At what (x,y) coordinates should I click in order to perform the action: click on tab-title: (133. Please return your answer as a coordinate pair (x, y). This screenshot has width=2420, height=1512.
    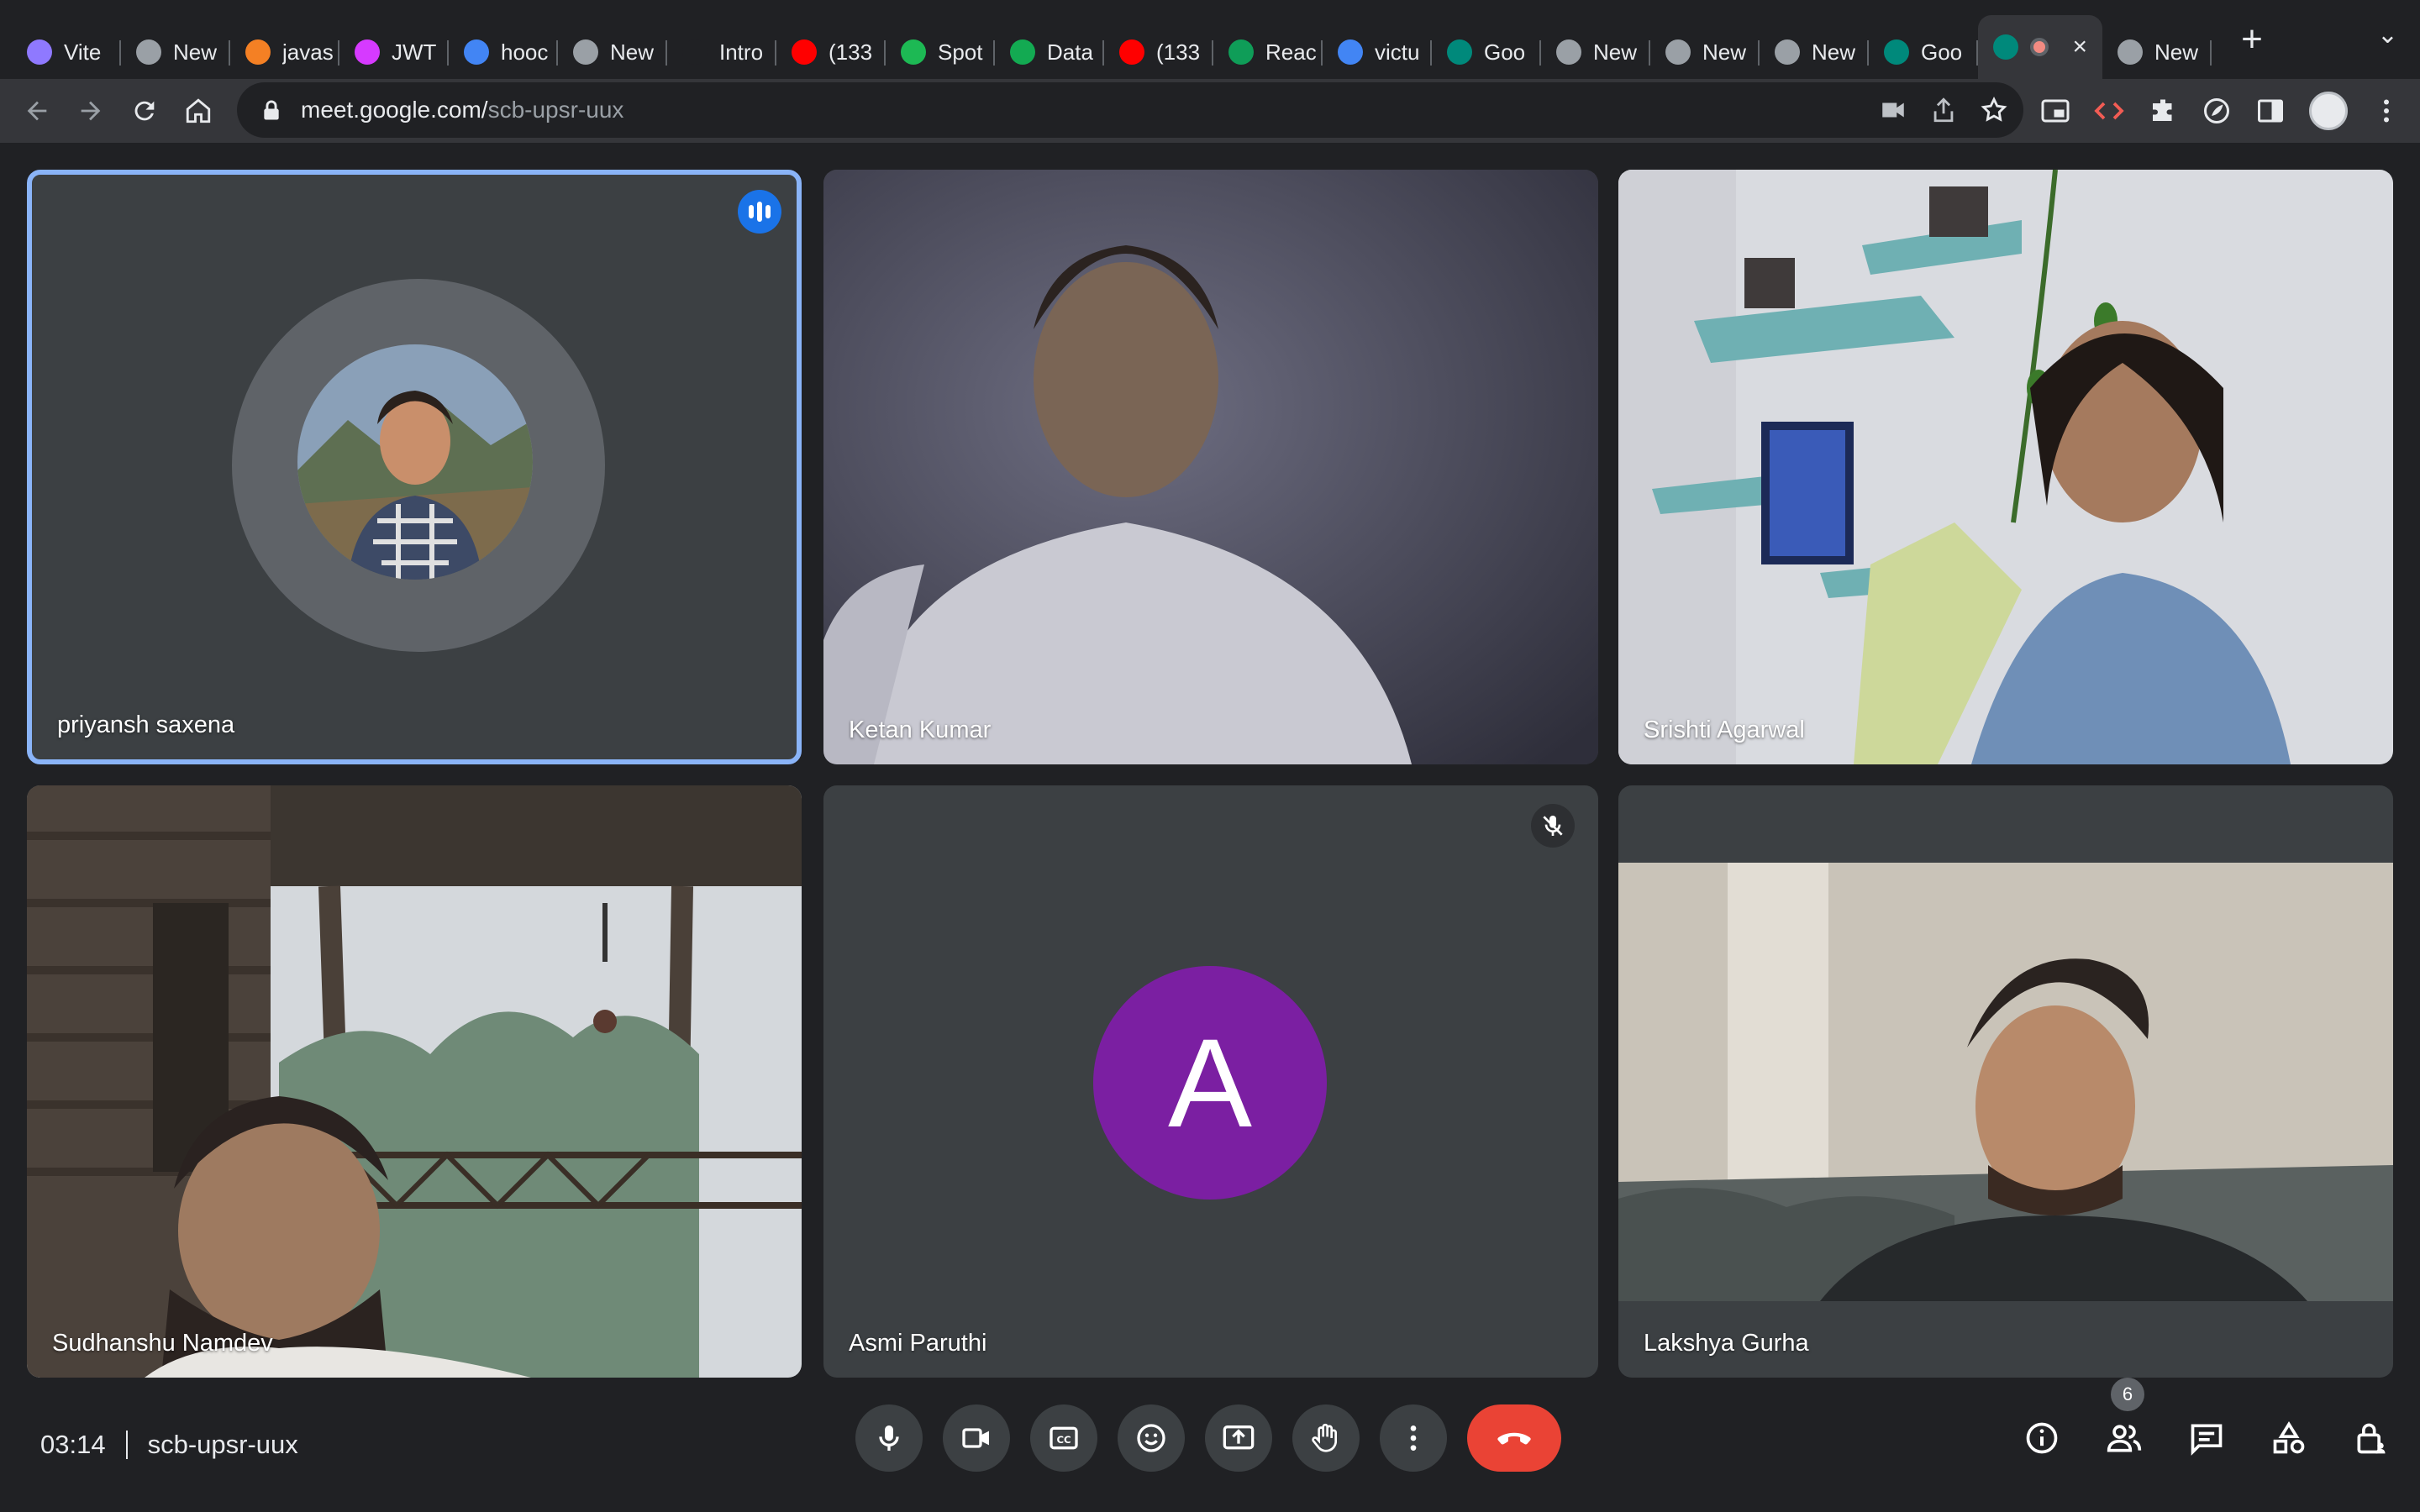
    Looking at the image, I should click on (851, 52).